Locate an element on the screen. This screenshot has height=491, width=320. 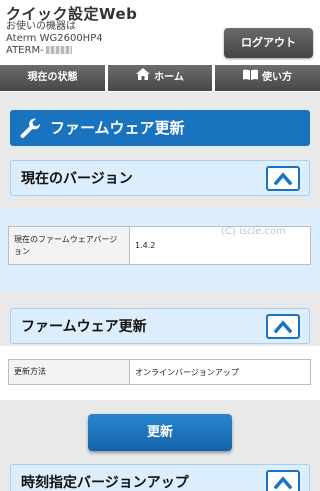
nav-home-button: ホーム is located at coordinates (160, 78).